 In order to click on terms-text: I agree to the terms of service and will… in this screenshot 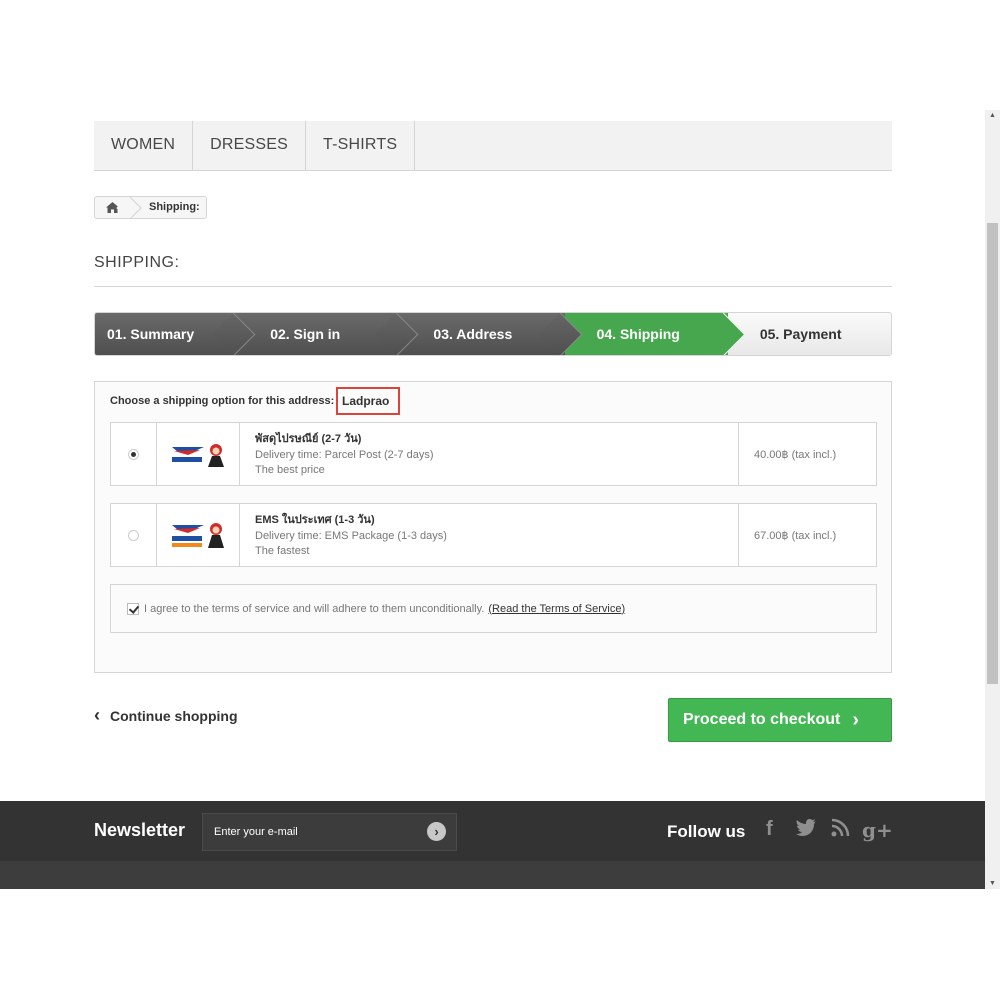, I will do `click(314, 608)`.